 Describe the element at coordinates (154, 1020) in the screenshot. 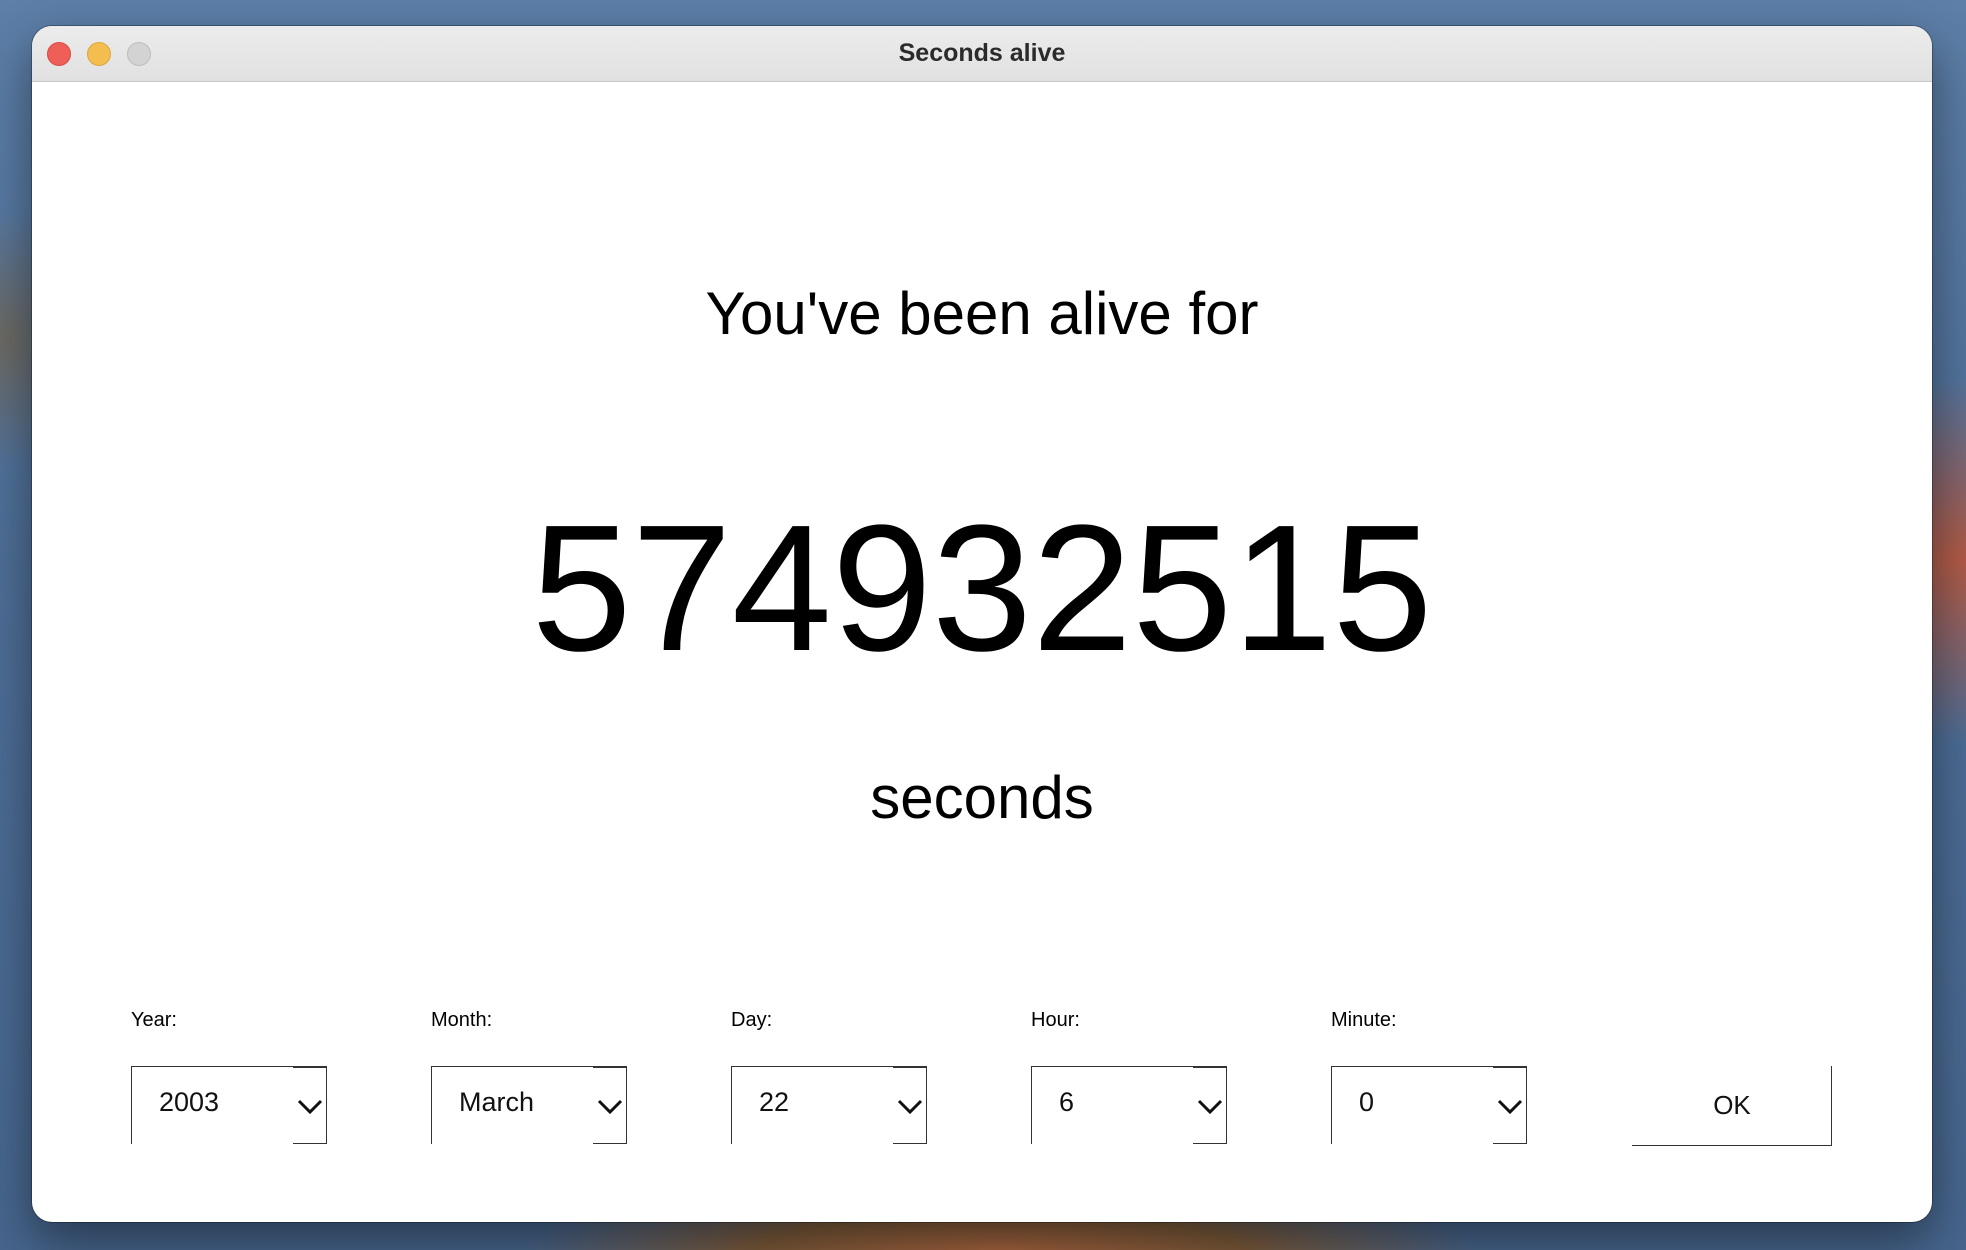

I see `year-label: Year:` at that location.